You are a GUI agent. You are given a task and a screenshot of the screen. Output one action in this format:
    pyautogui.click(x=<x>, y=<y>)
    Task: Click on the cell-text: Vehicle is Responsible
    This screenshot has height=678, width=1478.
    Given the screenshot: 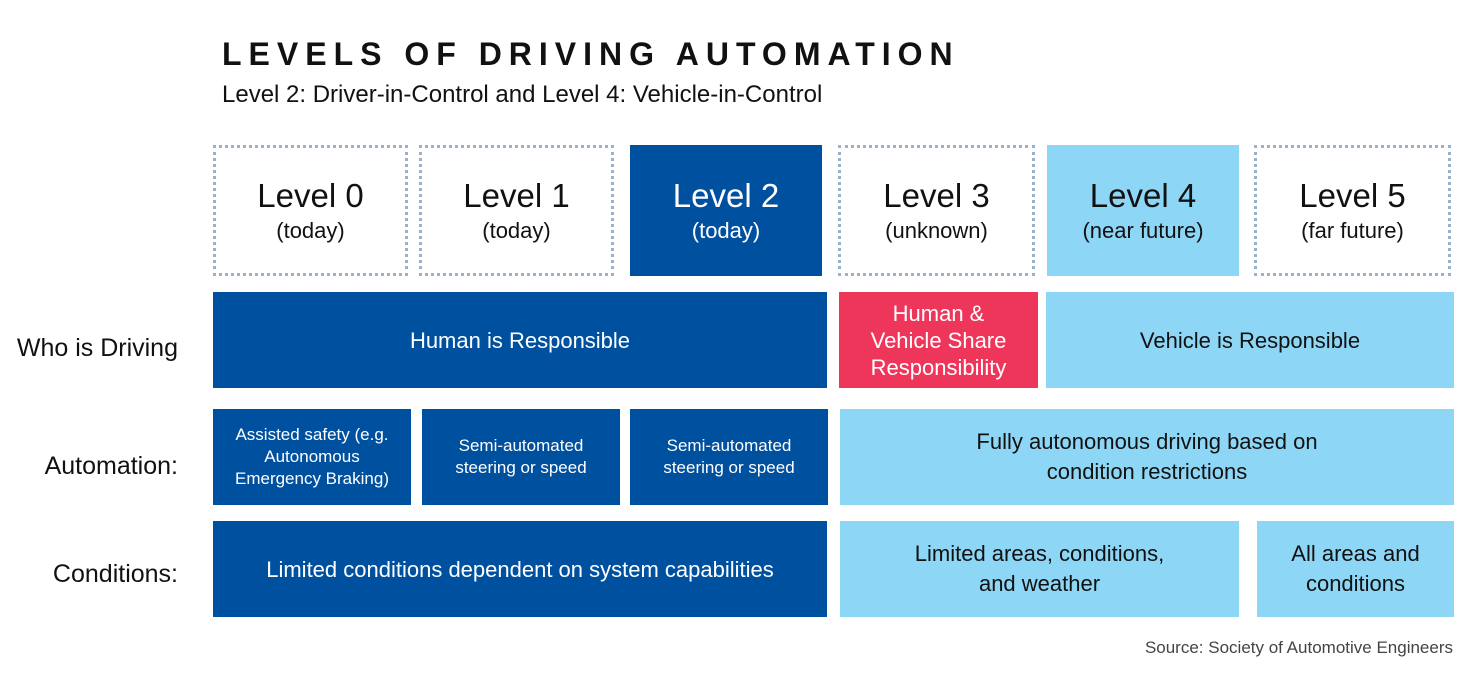 What is the action you would take?
    pyautogui.click(x=1250, y=340)
    